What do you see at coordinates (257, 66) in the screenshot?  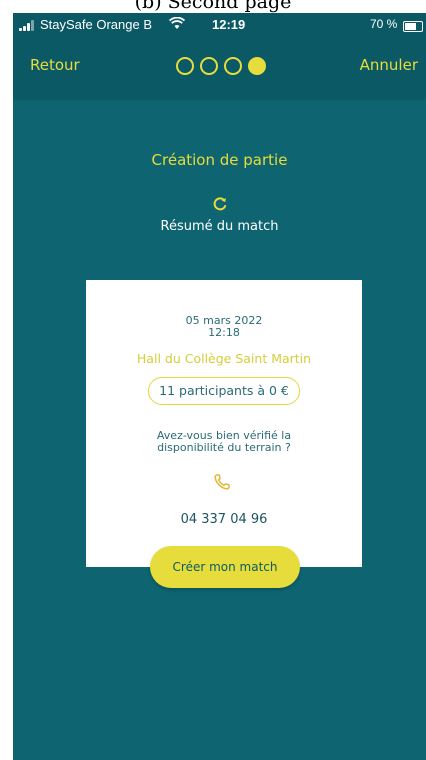 I see `step-dot-active` at bounding box center [257, 66].